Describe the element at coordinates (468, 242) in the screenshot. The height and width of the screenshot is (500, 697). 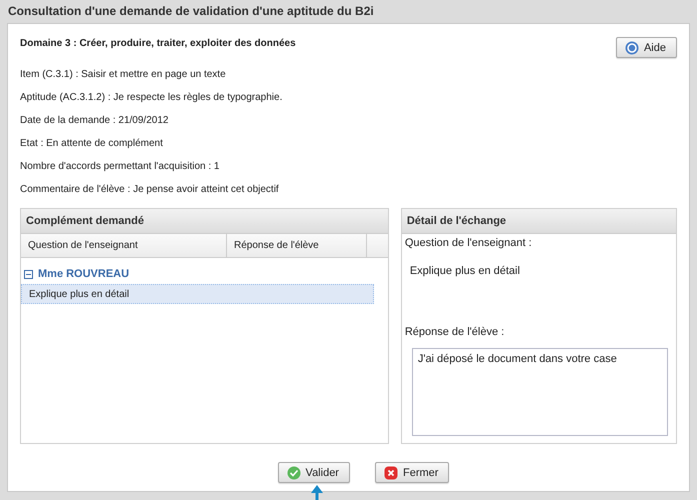
I see `field-label: Question de l'enseignant :` at that location.